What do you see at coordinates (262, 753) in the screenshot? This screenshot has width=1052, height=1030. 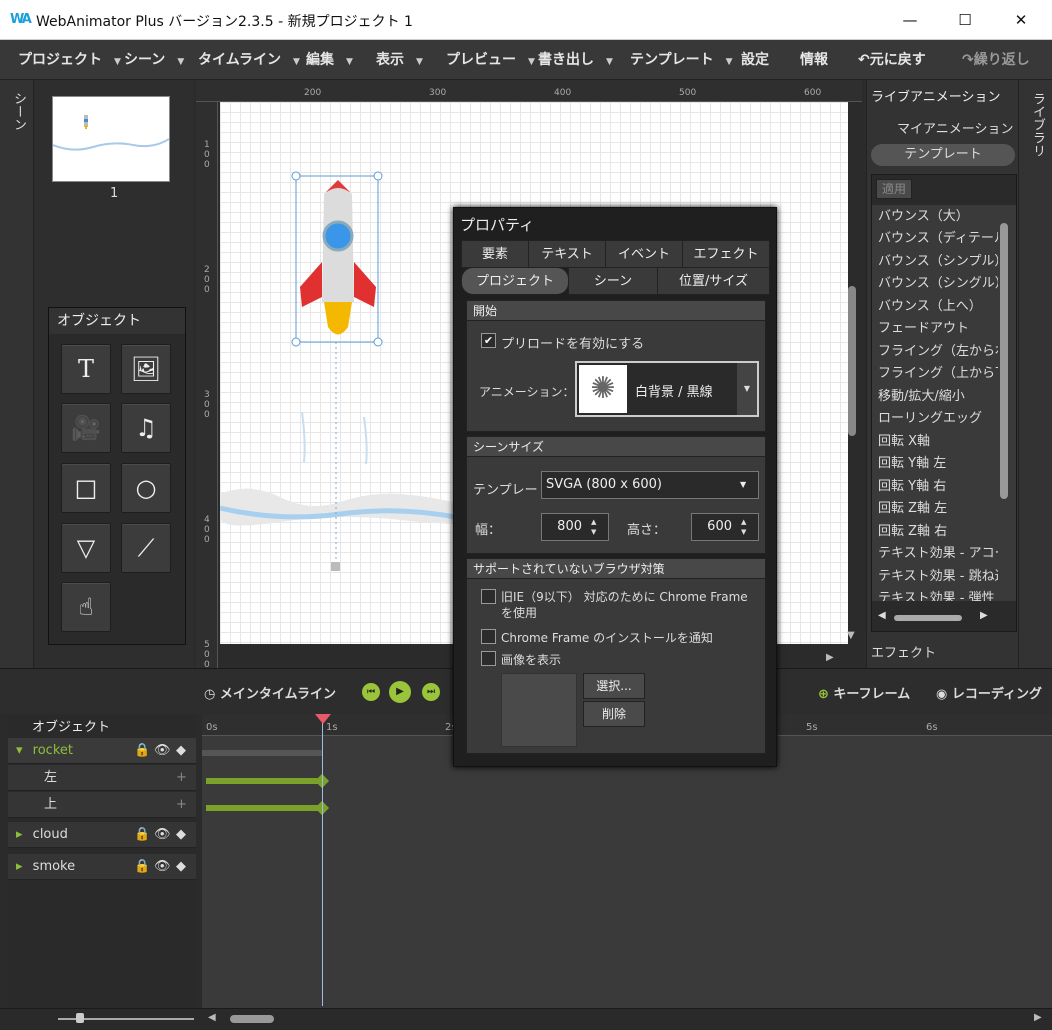 I see `track-bar-rocket` at bounding box center [262, 753].